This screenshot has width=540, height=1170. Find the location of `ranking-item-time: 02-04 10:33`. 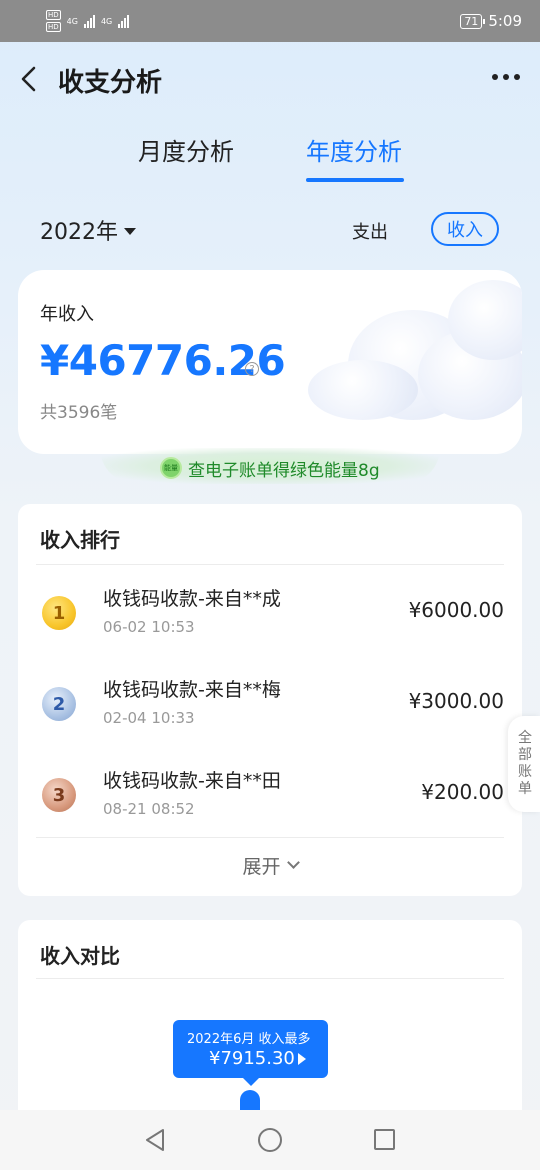

ranking-item-time: 02-04 10:33 is located at coordinates (149, 718).